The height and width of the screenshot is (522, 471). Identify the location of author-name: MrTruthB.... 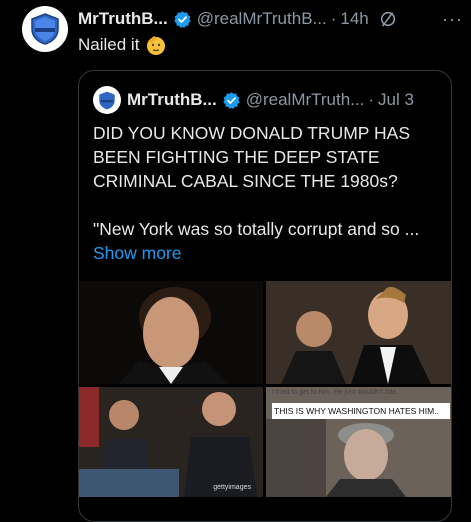
(123, 19).